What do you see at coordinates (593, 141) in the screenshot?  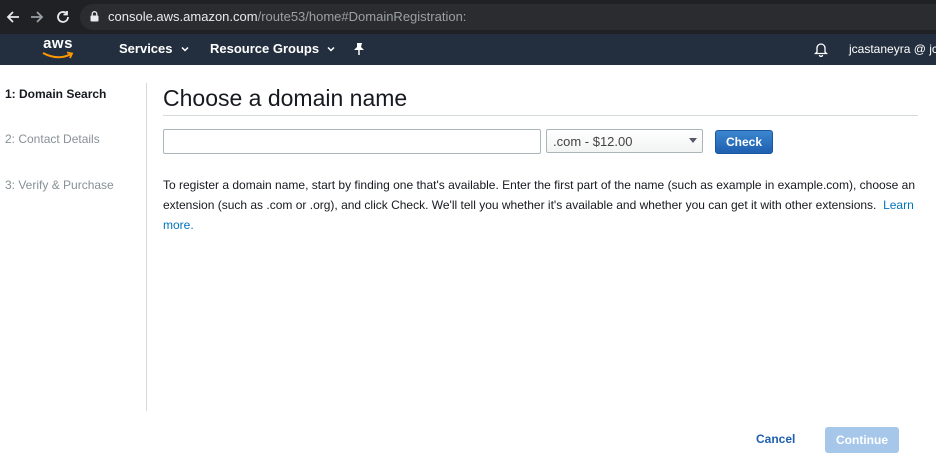 I see `tld-selected-value: .com - $12.00` at bounding box center [593, 141].